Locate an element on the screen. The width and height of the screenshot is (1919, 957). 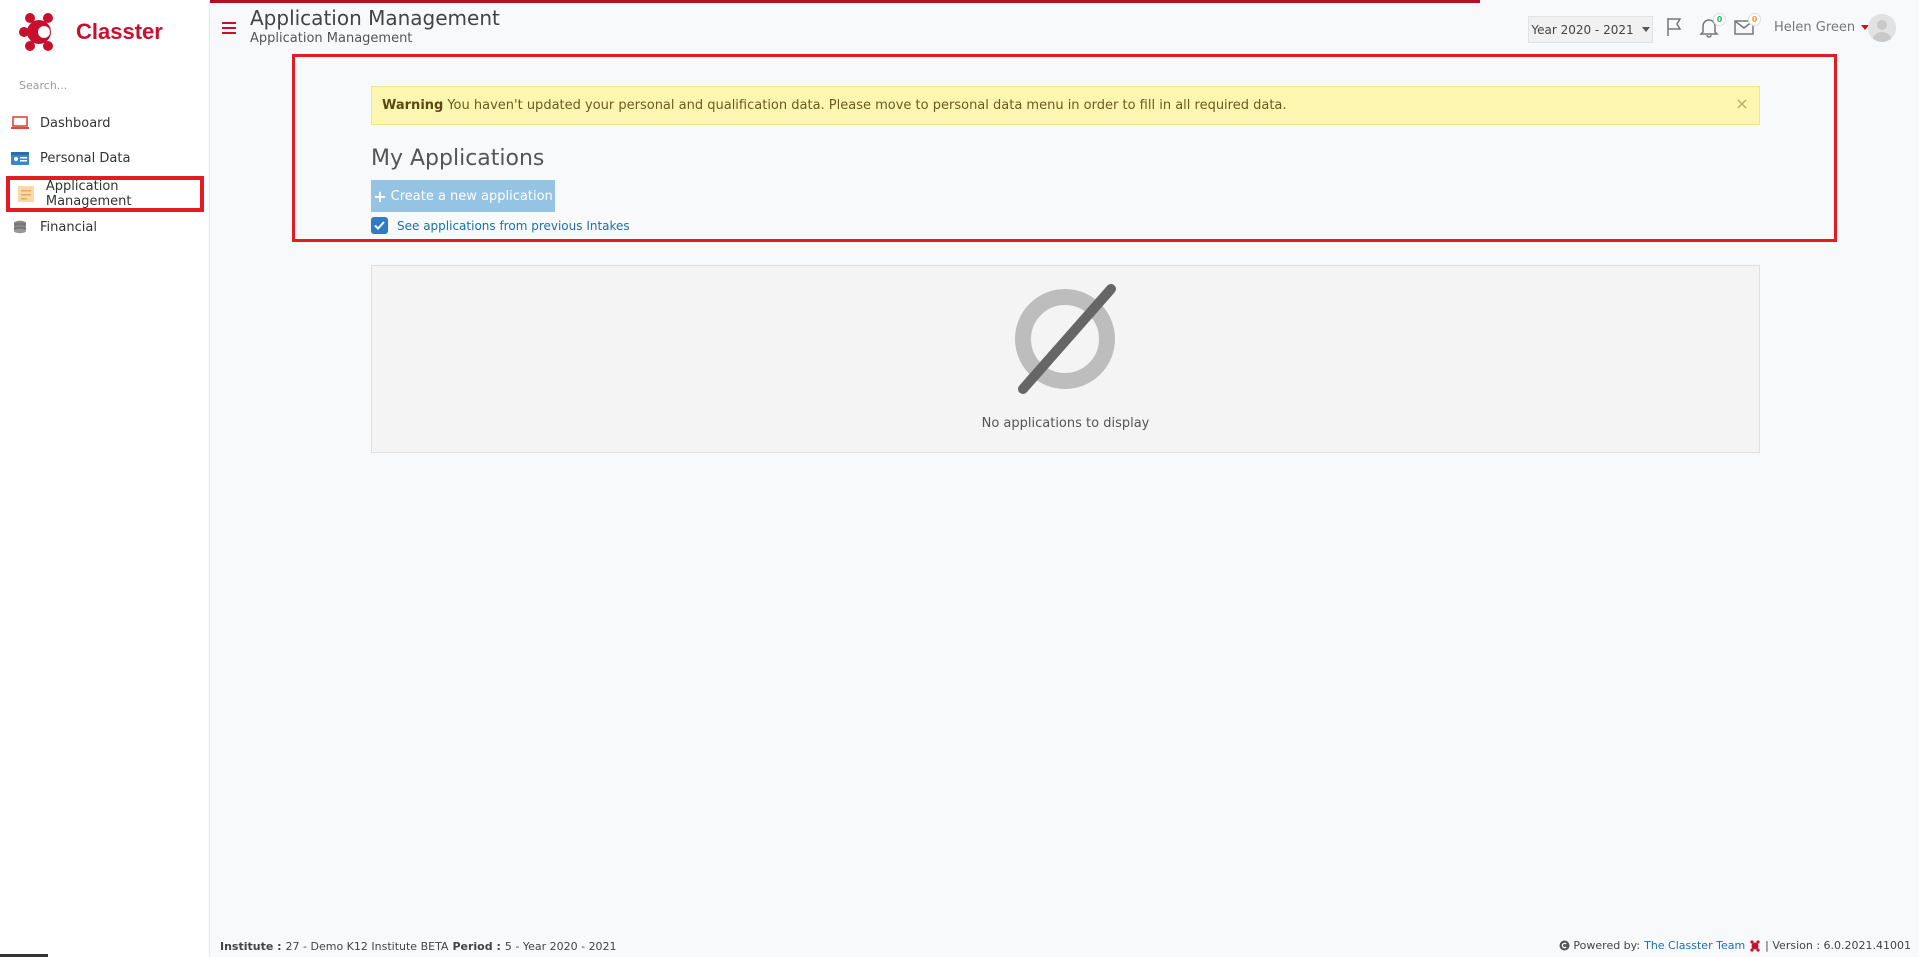
loading-progress-bar is located at coordinates (845, 1).